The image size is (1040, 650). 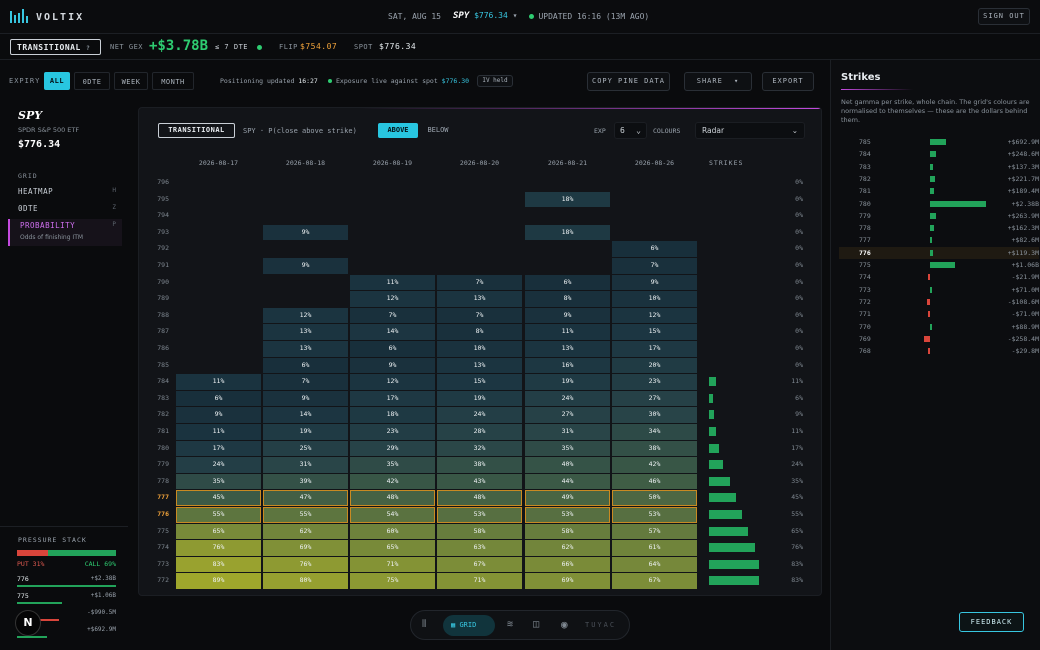 I want to click on grid-cell: 60%, so click(x=392, y=531).